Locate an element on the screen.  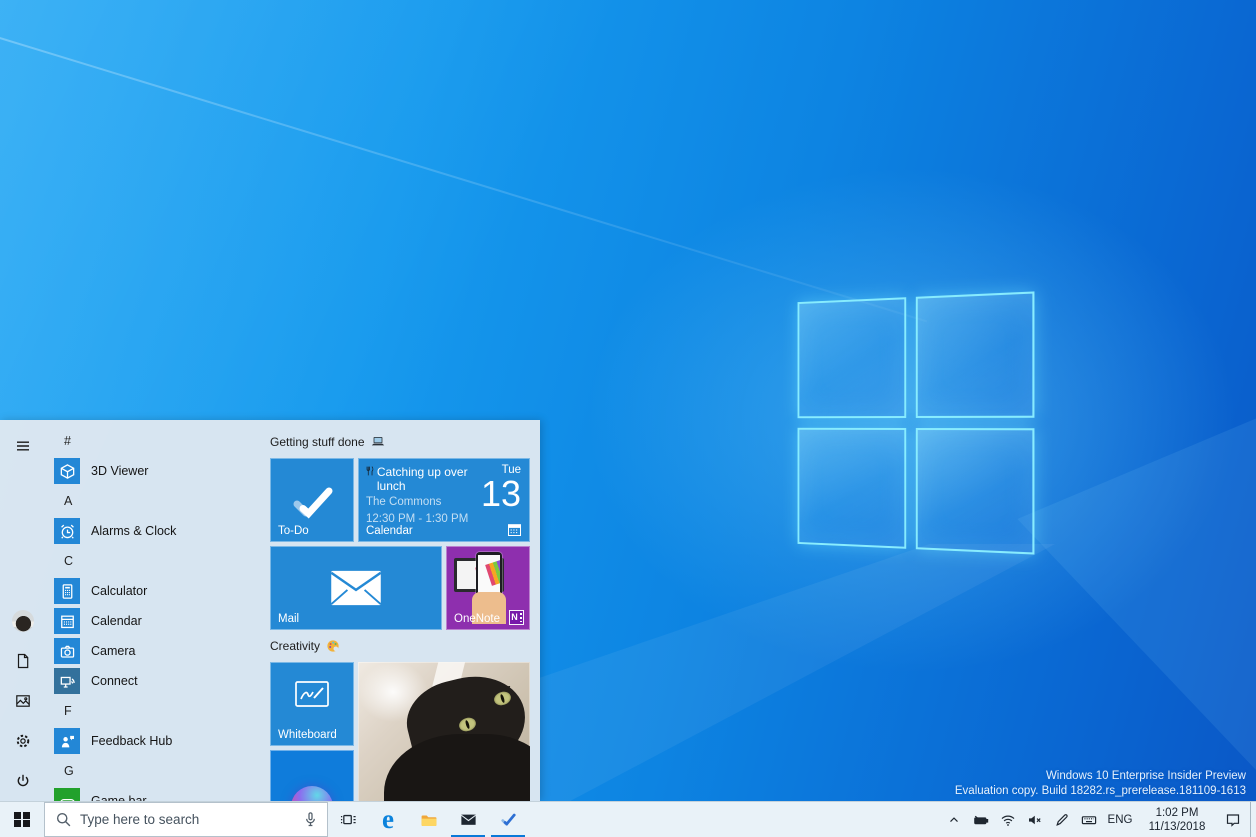
tile-label: OneNote is located at coordinates (477, 619).